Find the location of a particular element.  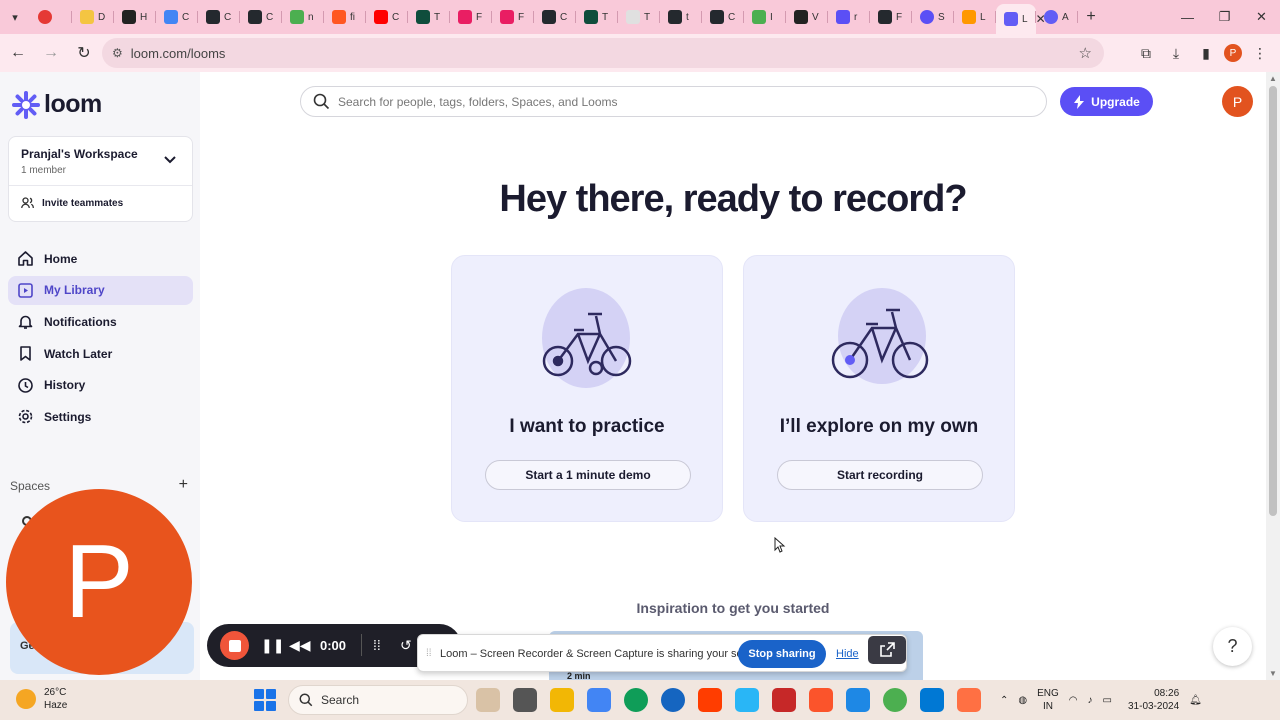

tab-item: n is located at coordinates (303, 17).